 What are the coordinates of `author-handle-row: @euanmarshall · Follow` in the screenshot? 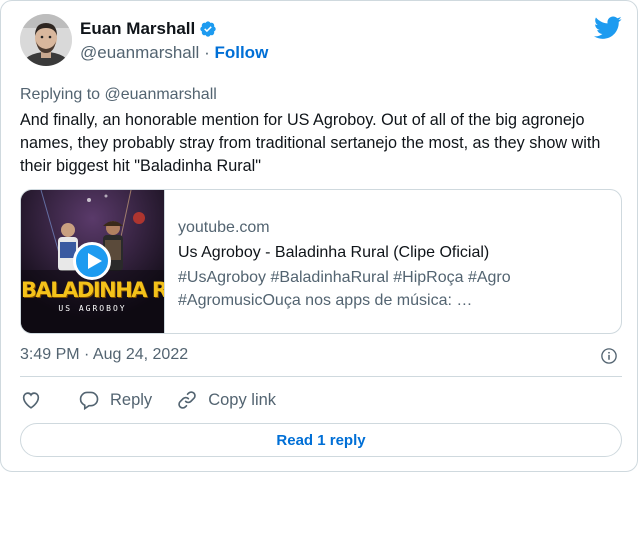 It's located at (174, 53).